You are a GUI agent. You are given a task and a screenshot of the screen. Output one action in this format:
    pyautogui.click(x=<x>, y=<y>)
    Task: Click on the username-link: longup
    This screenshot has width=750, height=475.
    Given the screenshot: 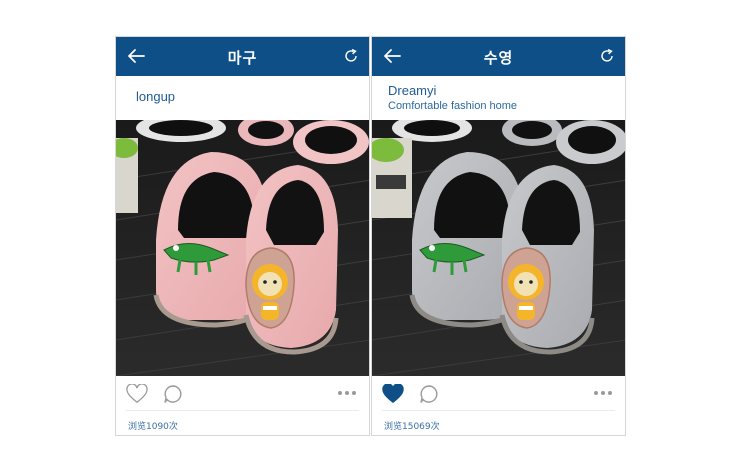 What is the action you would take?
    pyautogui.click(x=246, y=96)
    